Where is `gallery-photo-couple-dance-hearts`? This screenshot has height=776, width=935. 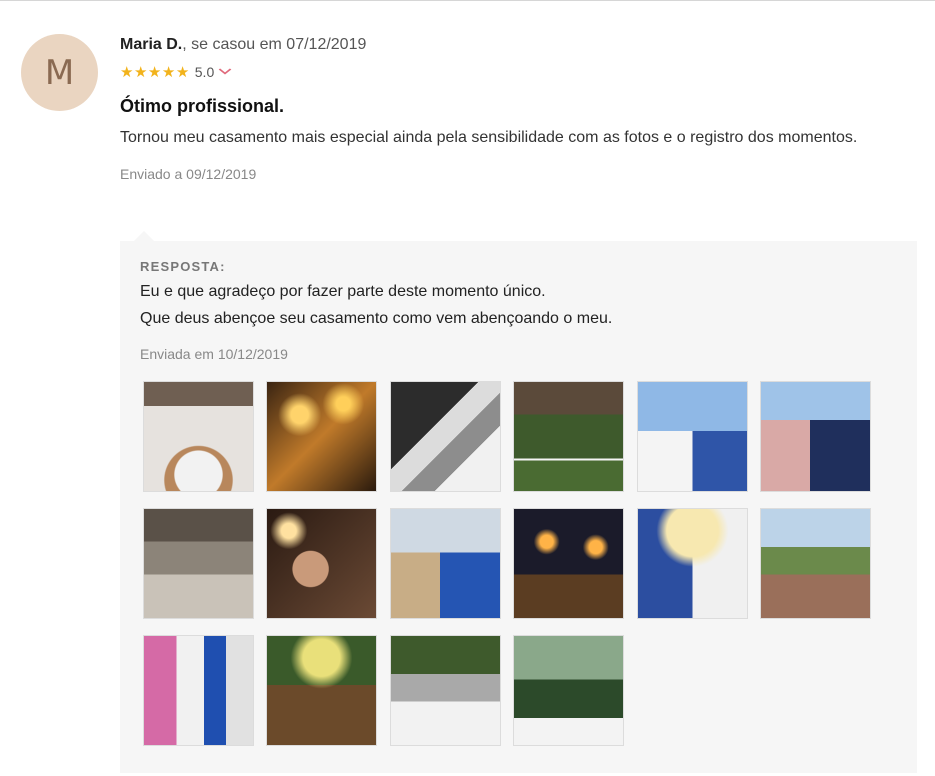 gallery-photo-couple-dance-hearts is located at coordinates (569, 563).